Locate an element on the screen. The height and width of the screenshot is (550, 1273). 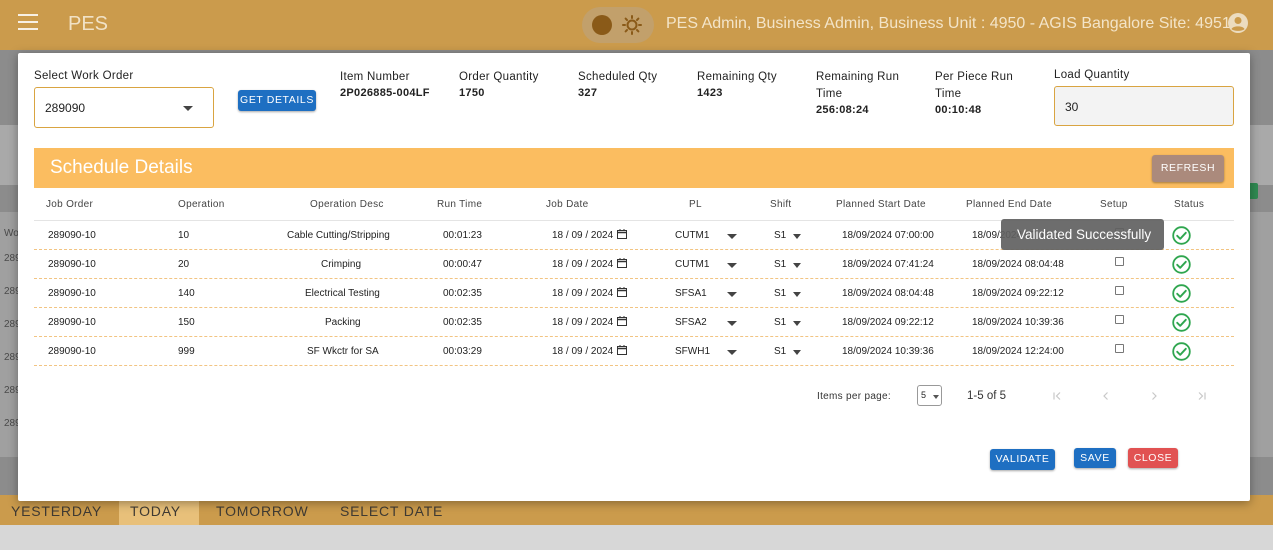
pl-select: SFSA2 is located at coordinates (691, 322).